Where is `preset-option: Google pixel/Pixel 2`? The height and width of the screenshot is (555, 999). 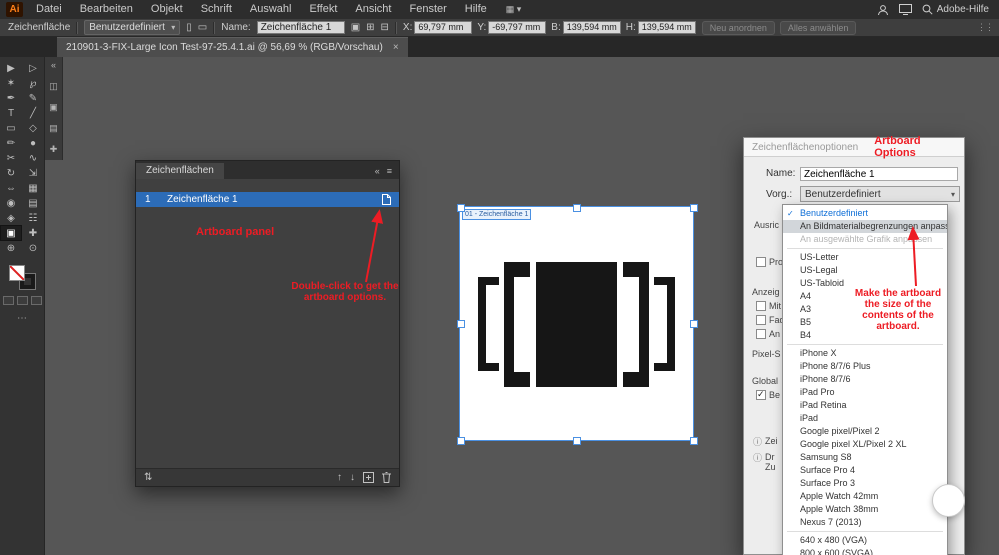 preset-option: Google pixel/Pixel 2 is located at coordinates (865, 431).